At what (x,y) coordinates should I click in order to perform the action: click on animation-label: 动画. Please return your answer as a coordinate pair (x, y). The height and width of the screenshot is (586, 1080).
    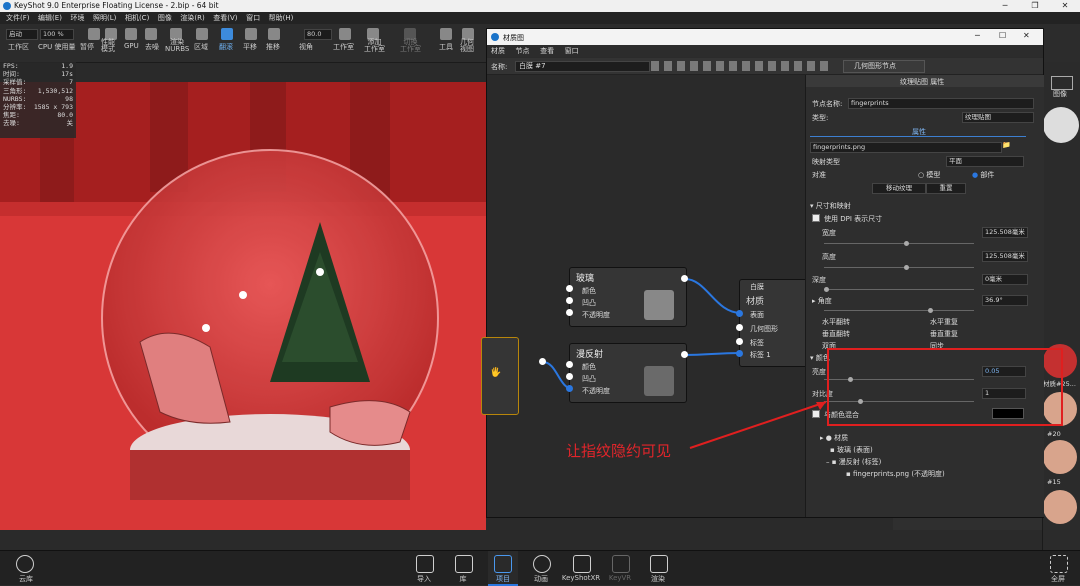
    Looking at the image, I should click on (541, 579).